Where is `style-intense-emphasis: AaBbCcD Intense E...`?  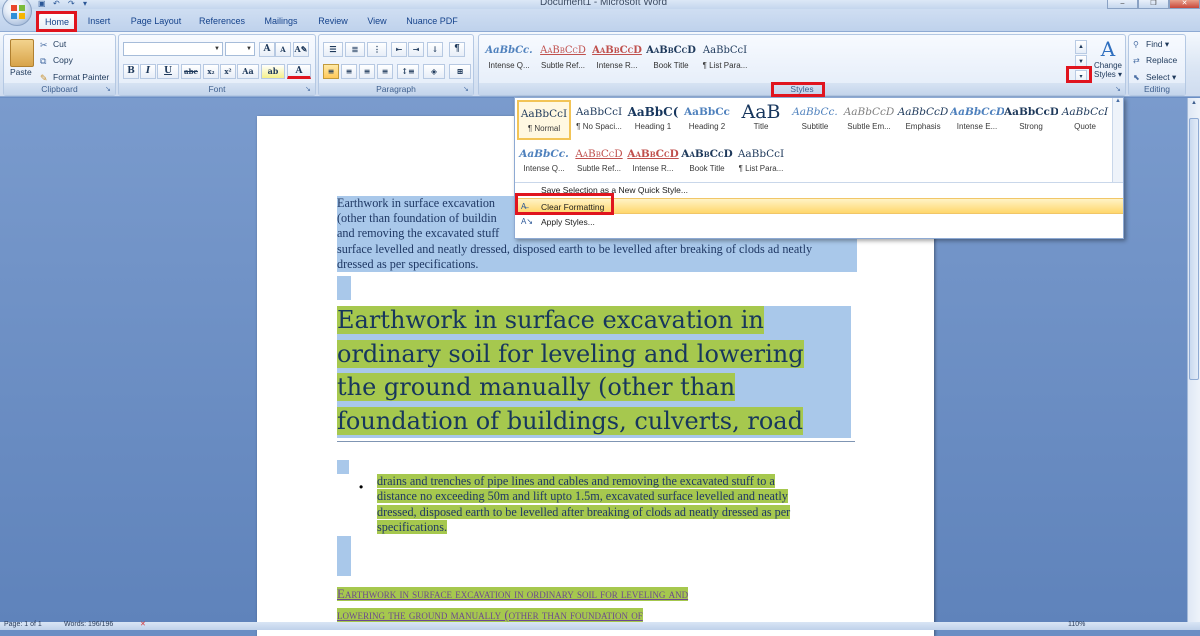
style-intense-emphasis: AaBbCcD Intense E... is located at coordinates (977, 120).